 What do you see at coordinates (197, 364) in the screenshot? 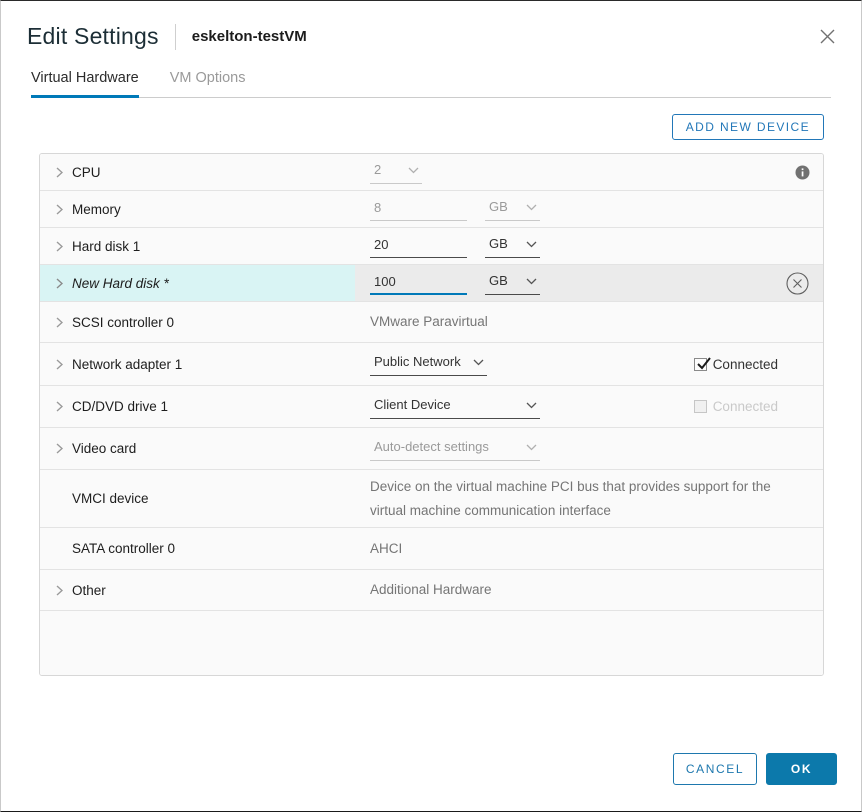
I see `network-label-cell: Network adapter 1` at bounding box center [197, 364].